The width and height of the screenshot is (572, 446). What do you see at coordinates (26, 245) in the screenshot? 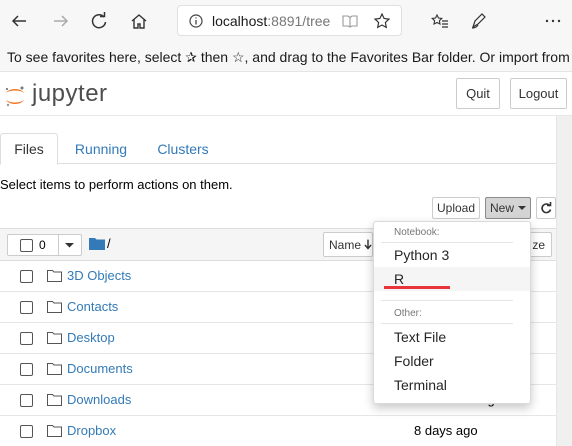
I see `select-all-checkbox` at bounding box center [26, 245].